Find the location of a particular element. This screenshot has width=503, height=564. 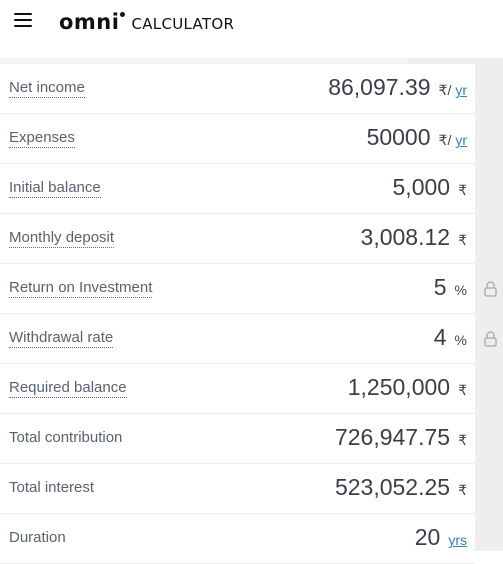

field-label: Withdrawal rate is located at coordinates (61, 338).